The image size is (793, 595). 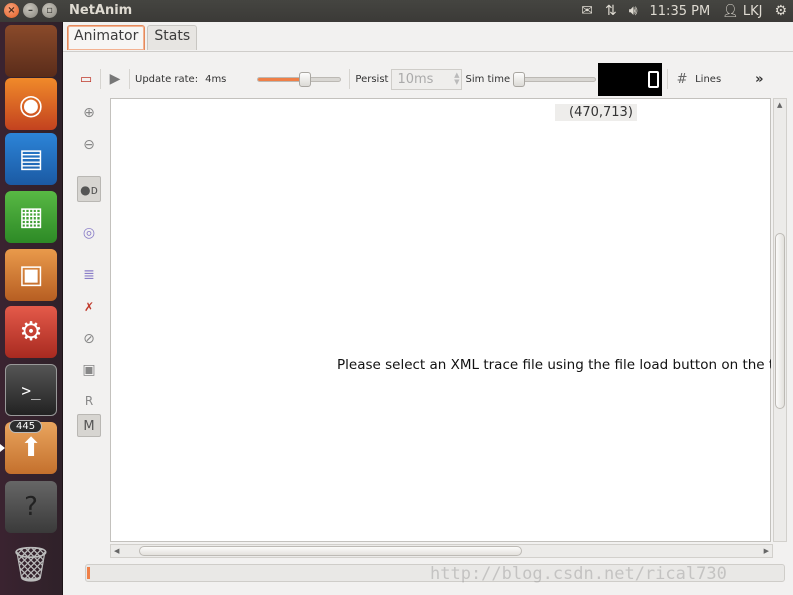 What do you see at coordinates (779, 105) in the screenshot?
I see `scroll-up-icon: ▲` at bounding box center [779, 105].